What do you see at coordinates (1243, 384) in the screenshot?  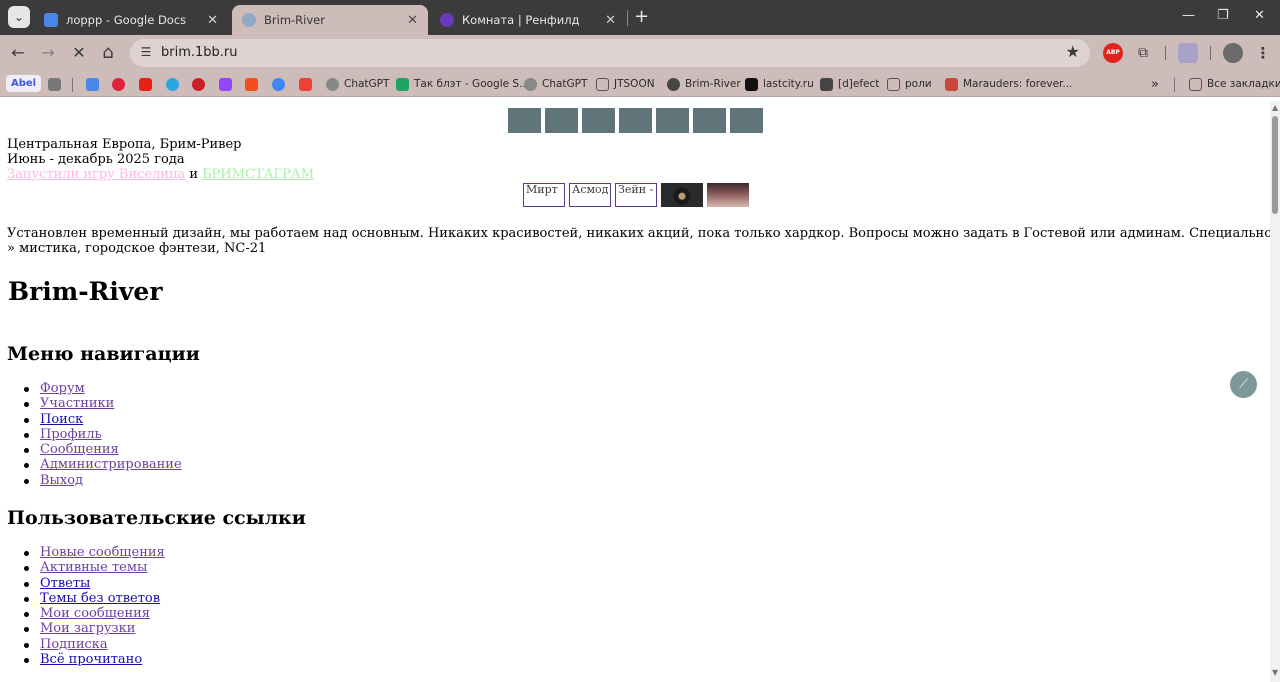 I see `floating-action-button: ⟋` at bounding box center [1243, 384].